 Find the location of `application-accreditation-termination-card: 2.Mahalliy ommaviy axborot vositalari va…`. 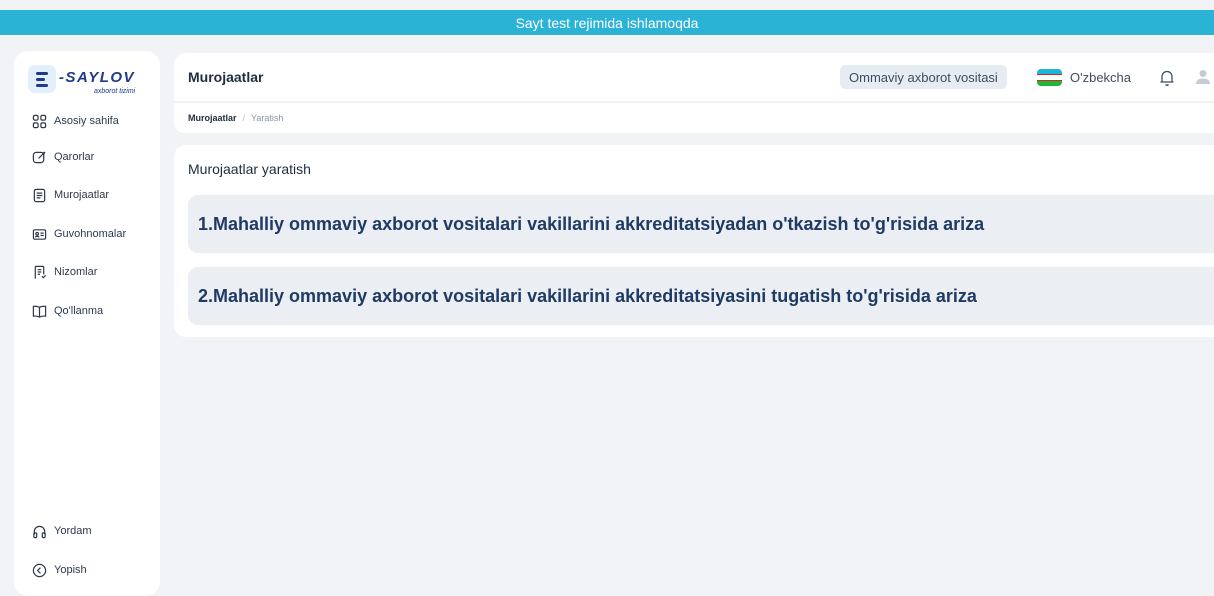

application-accreditation-termination-card: 2.Mahalliy ommaviy axborot vositalari va… is located at coordinates (701, 296).